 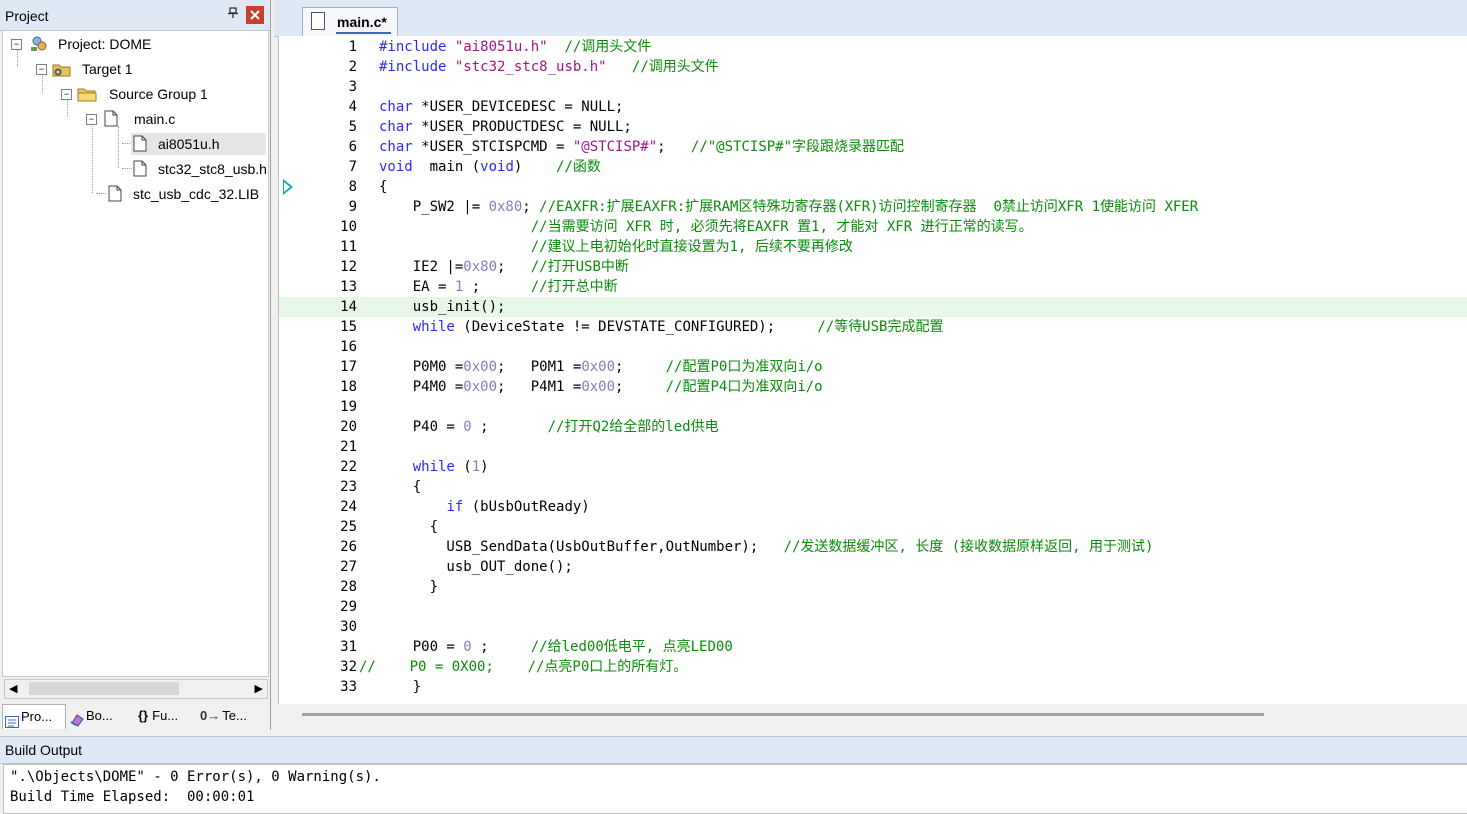 I want to click on scroll-right-icon: ▶, so click(x=259, y=688).